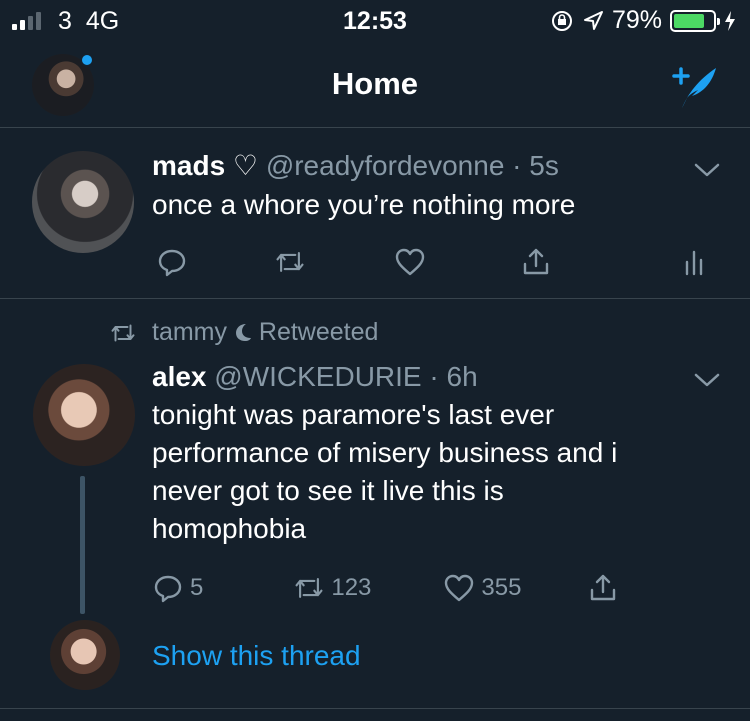  I want to click on location-arrow-icon, so click(593, 20).